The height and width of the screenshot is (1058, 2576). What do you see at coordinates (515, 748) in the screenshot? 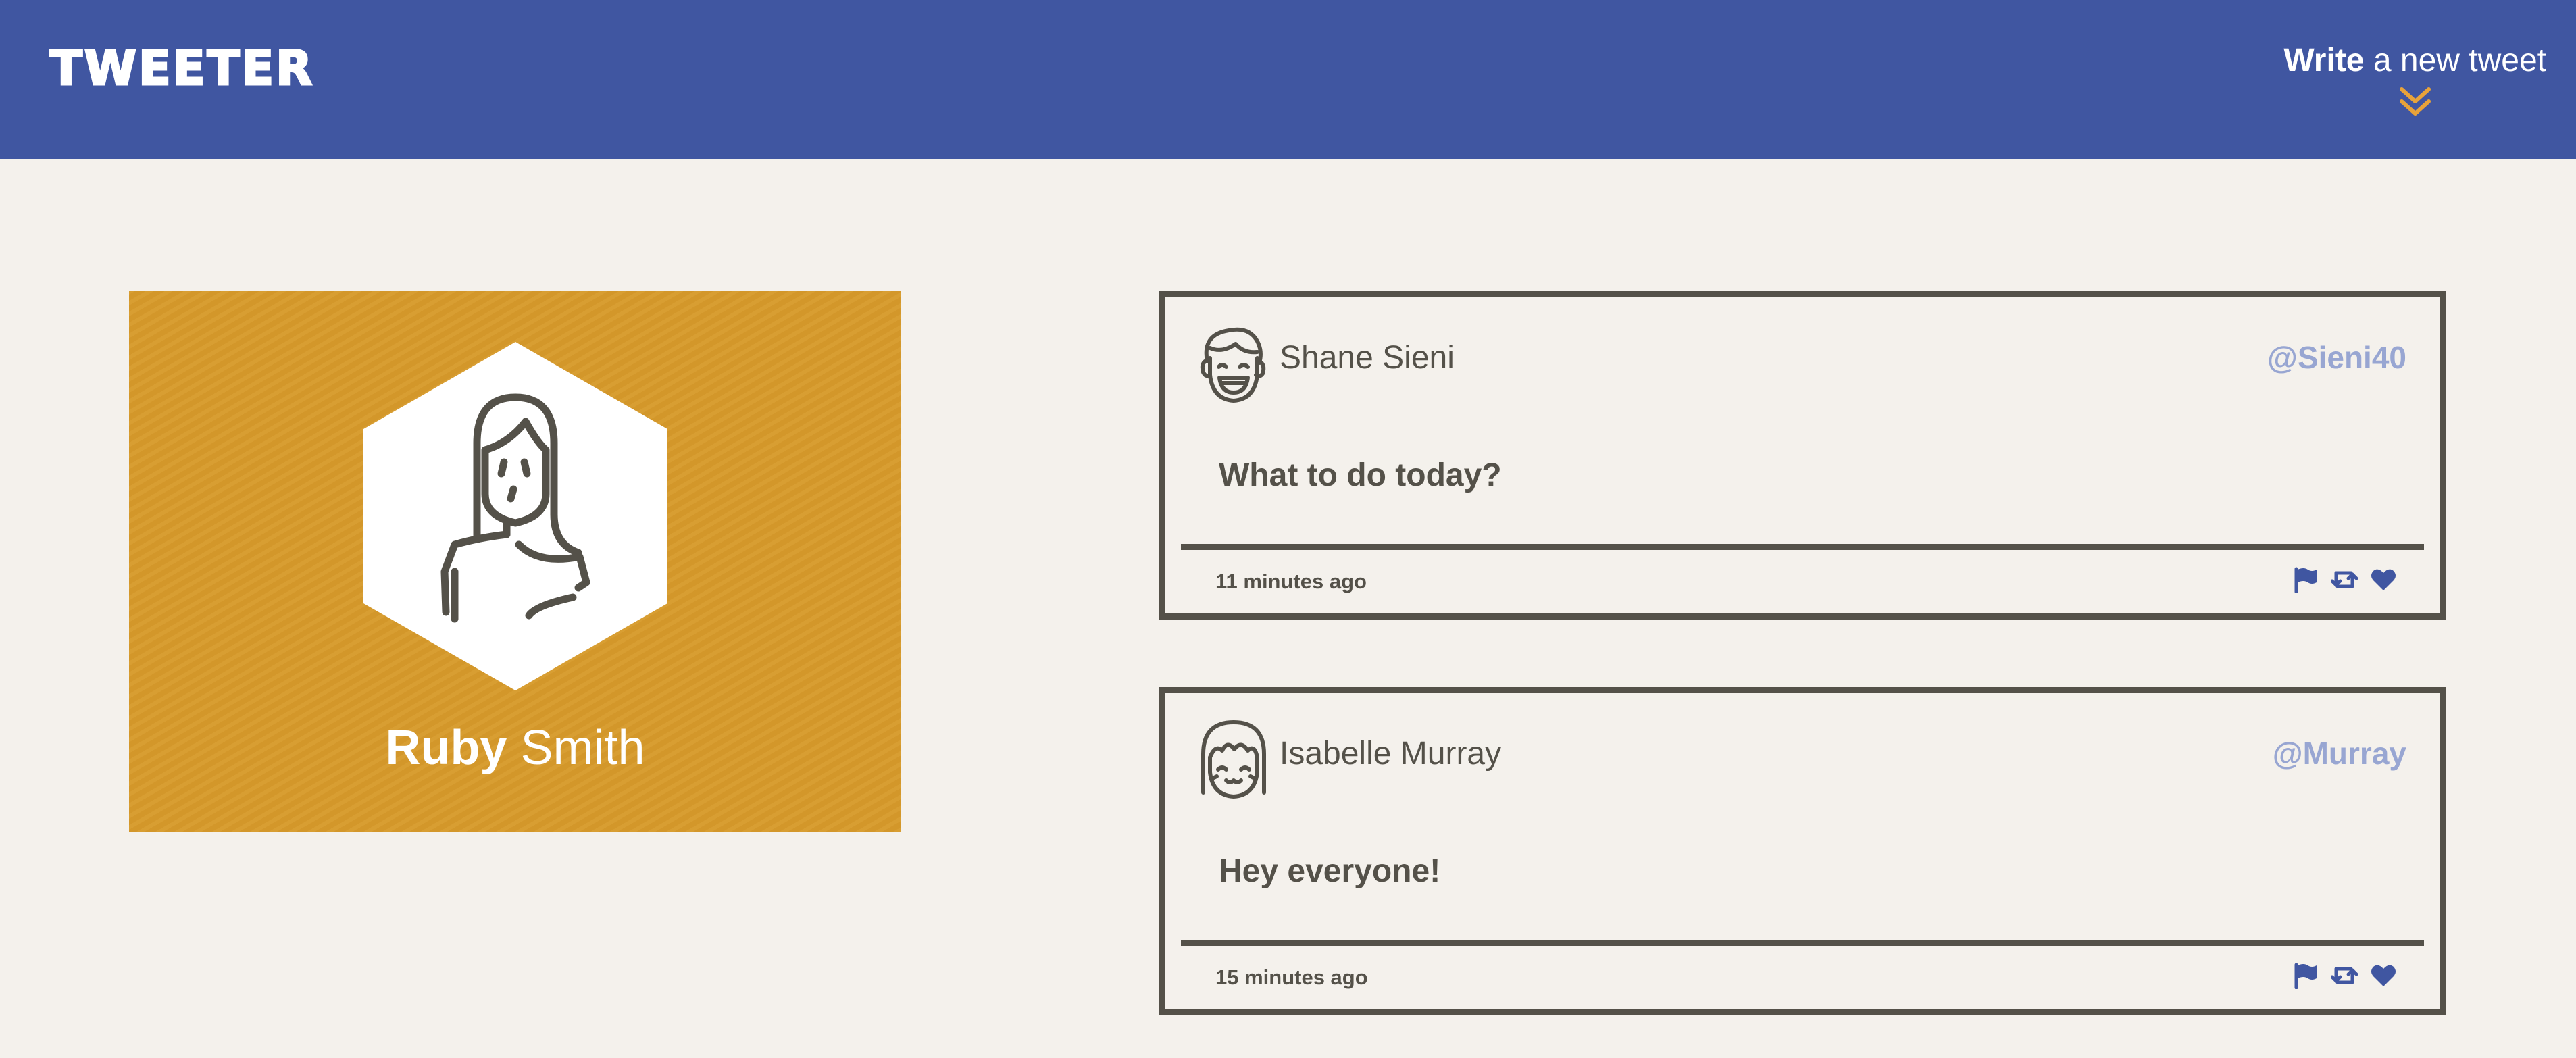
I see `profile-name: Ruby Smith` at bounding box center [515, 748].